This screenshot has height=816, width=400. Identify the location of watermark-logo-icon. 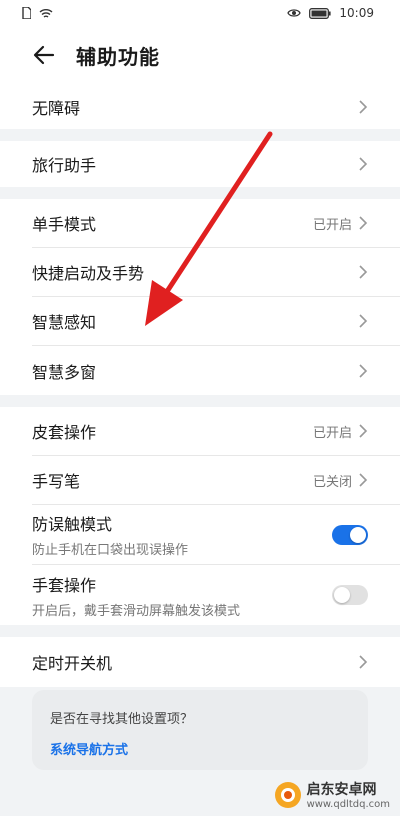
(287, 794).